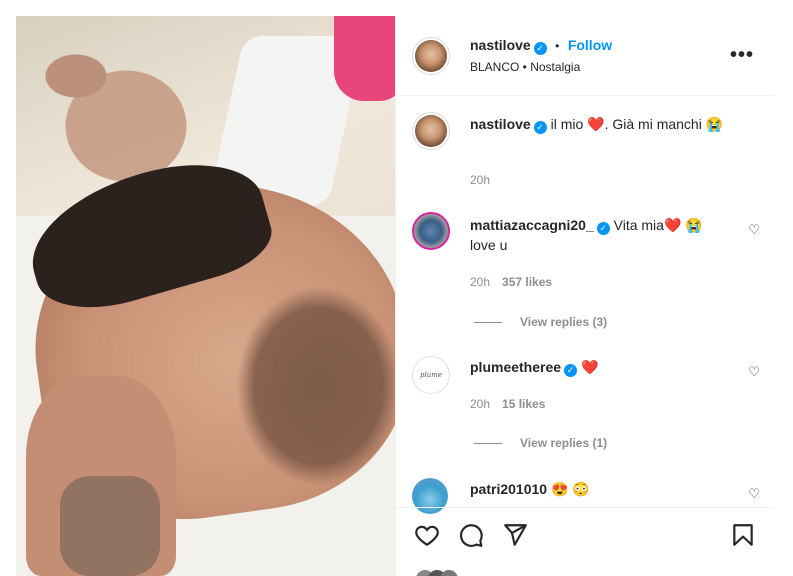  I want to click on view-replies-button: View replies (1), so click(540, 443).